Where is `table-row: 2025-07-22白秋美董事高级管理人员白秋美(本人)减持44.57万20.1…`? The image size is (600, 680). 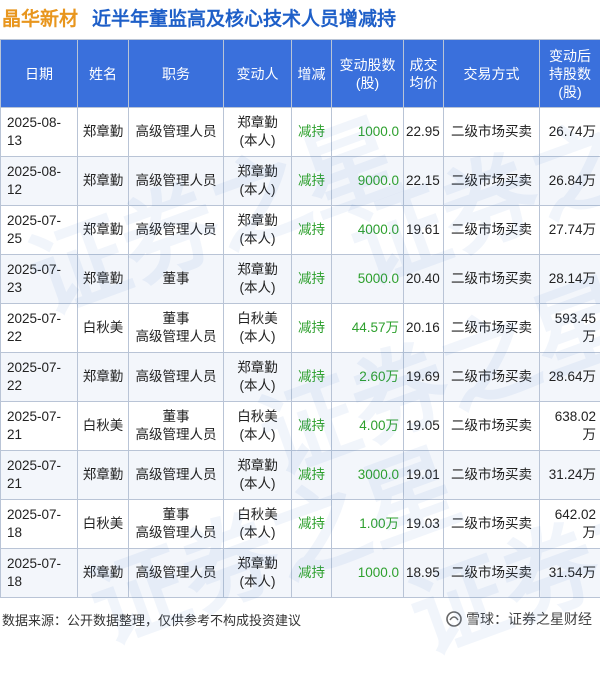
table-row: 2025-07-22白秋美董事高级管理人员白秋美(本人)减持44.57万20.1… is located at coordinates (300, 328).